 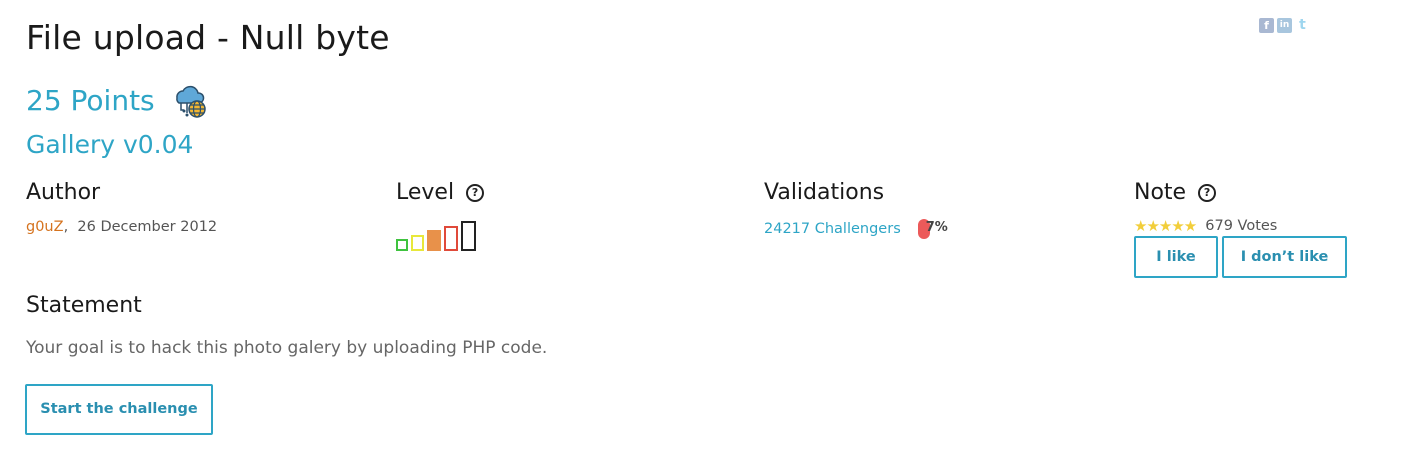 What do you see at coordinates (468, 236) in the screenshot?
I see `level-5-bar` at bounding box center [468, 236].